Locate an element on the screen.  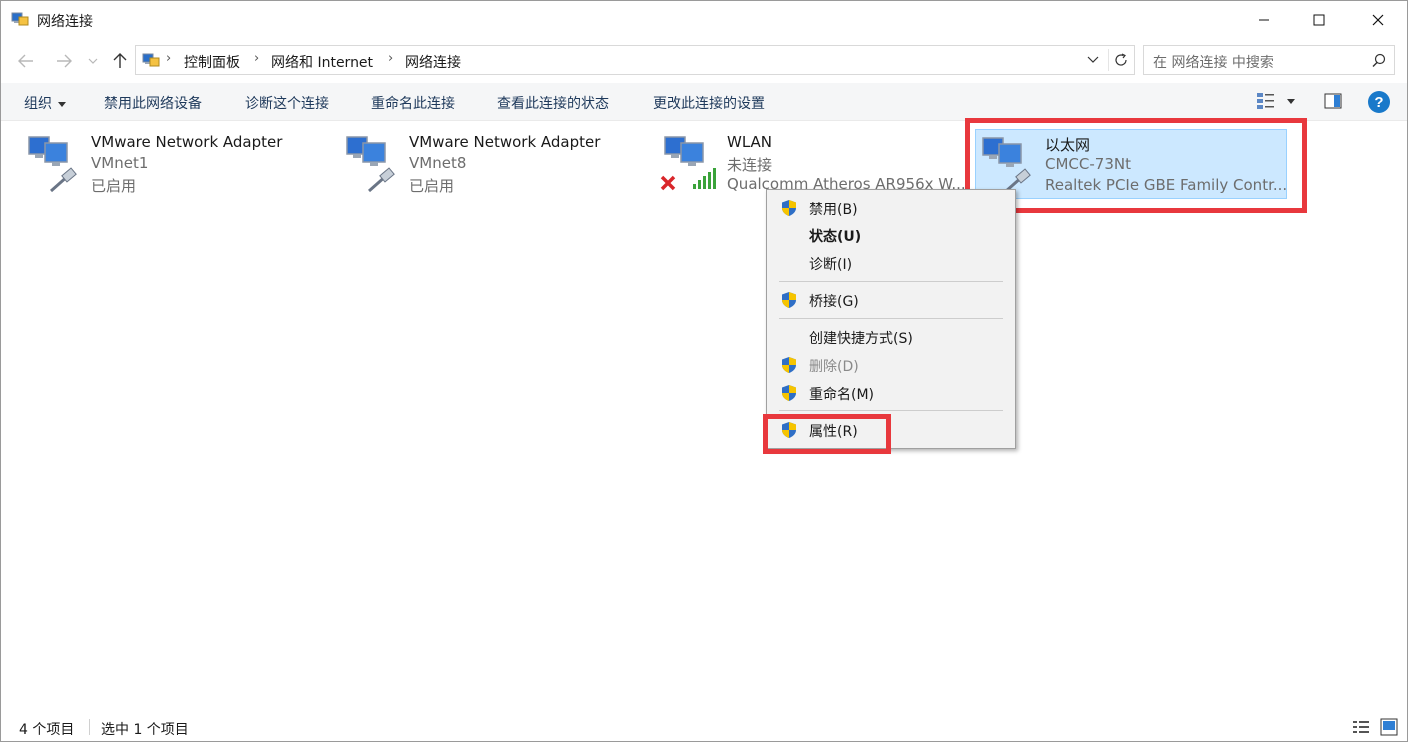
recent-locations-button is located at coordinates (93, 61).